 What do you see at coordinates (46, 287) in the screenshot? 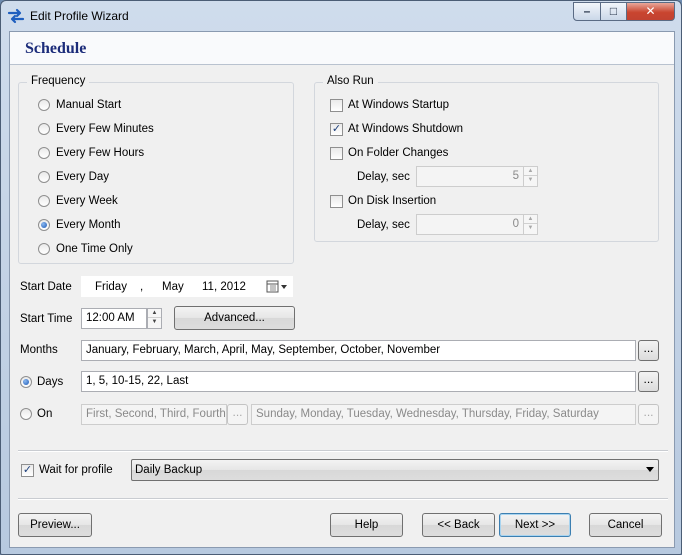
I see `start-date-label: Start Date` at bounding box center [46, 287].